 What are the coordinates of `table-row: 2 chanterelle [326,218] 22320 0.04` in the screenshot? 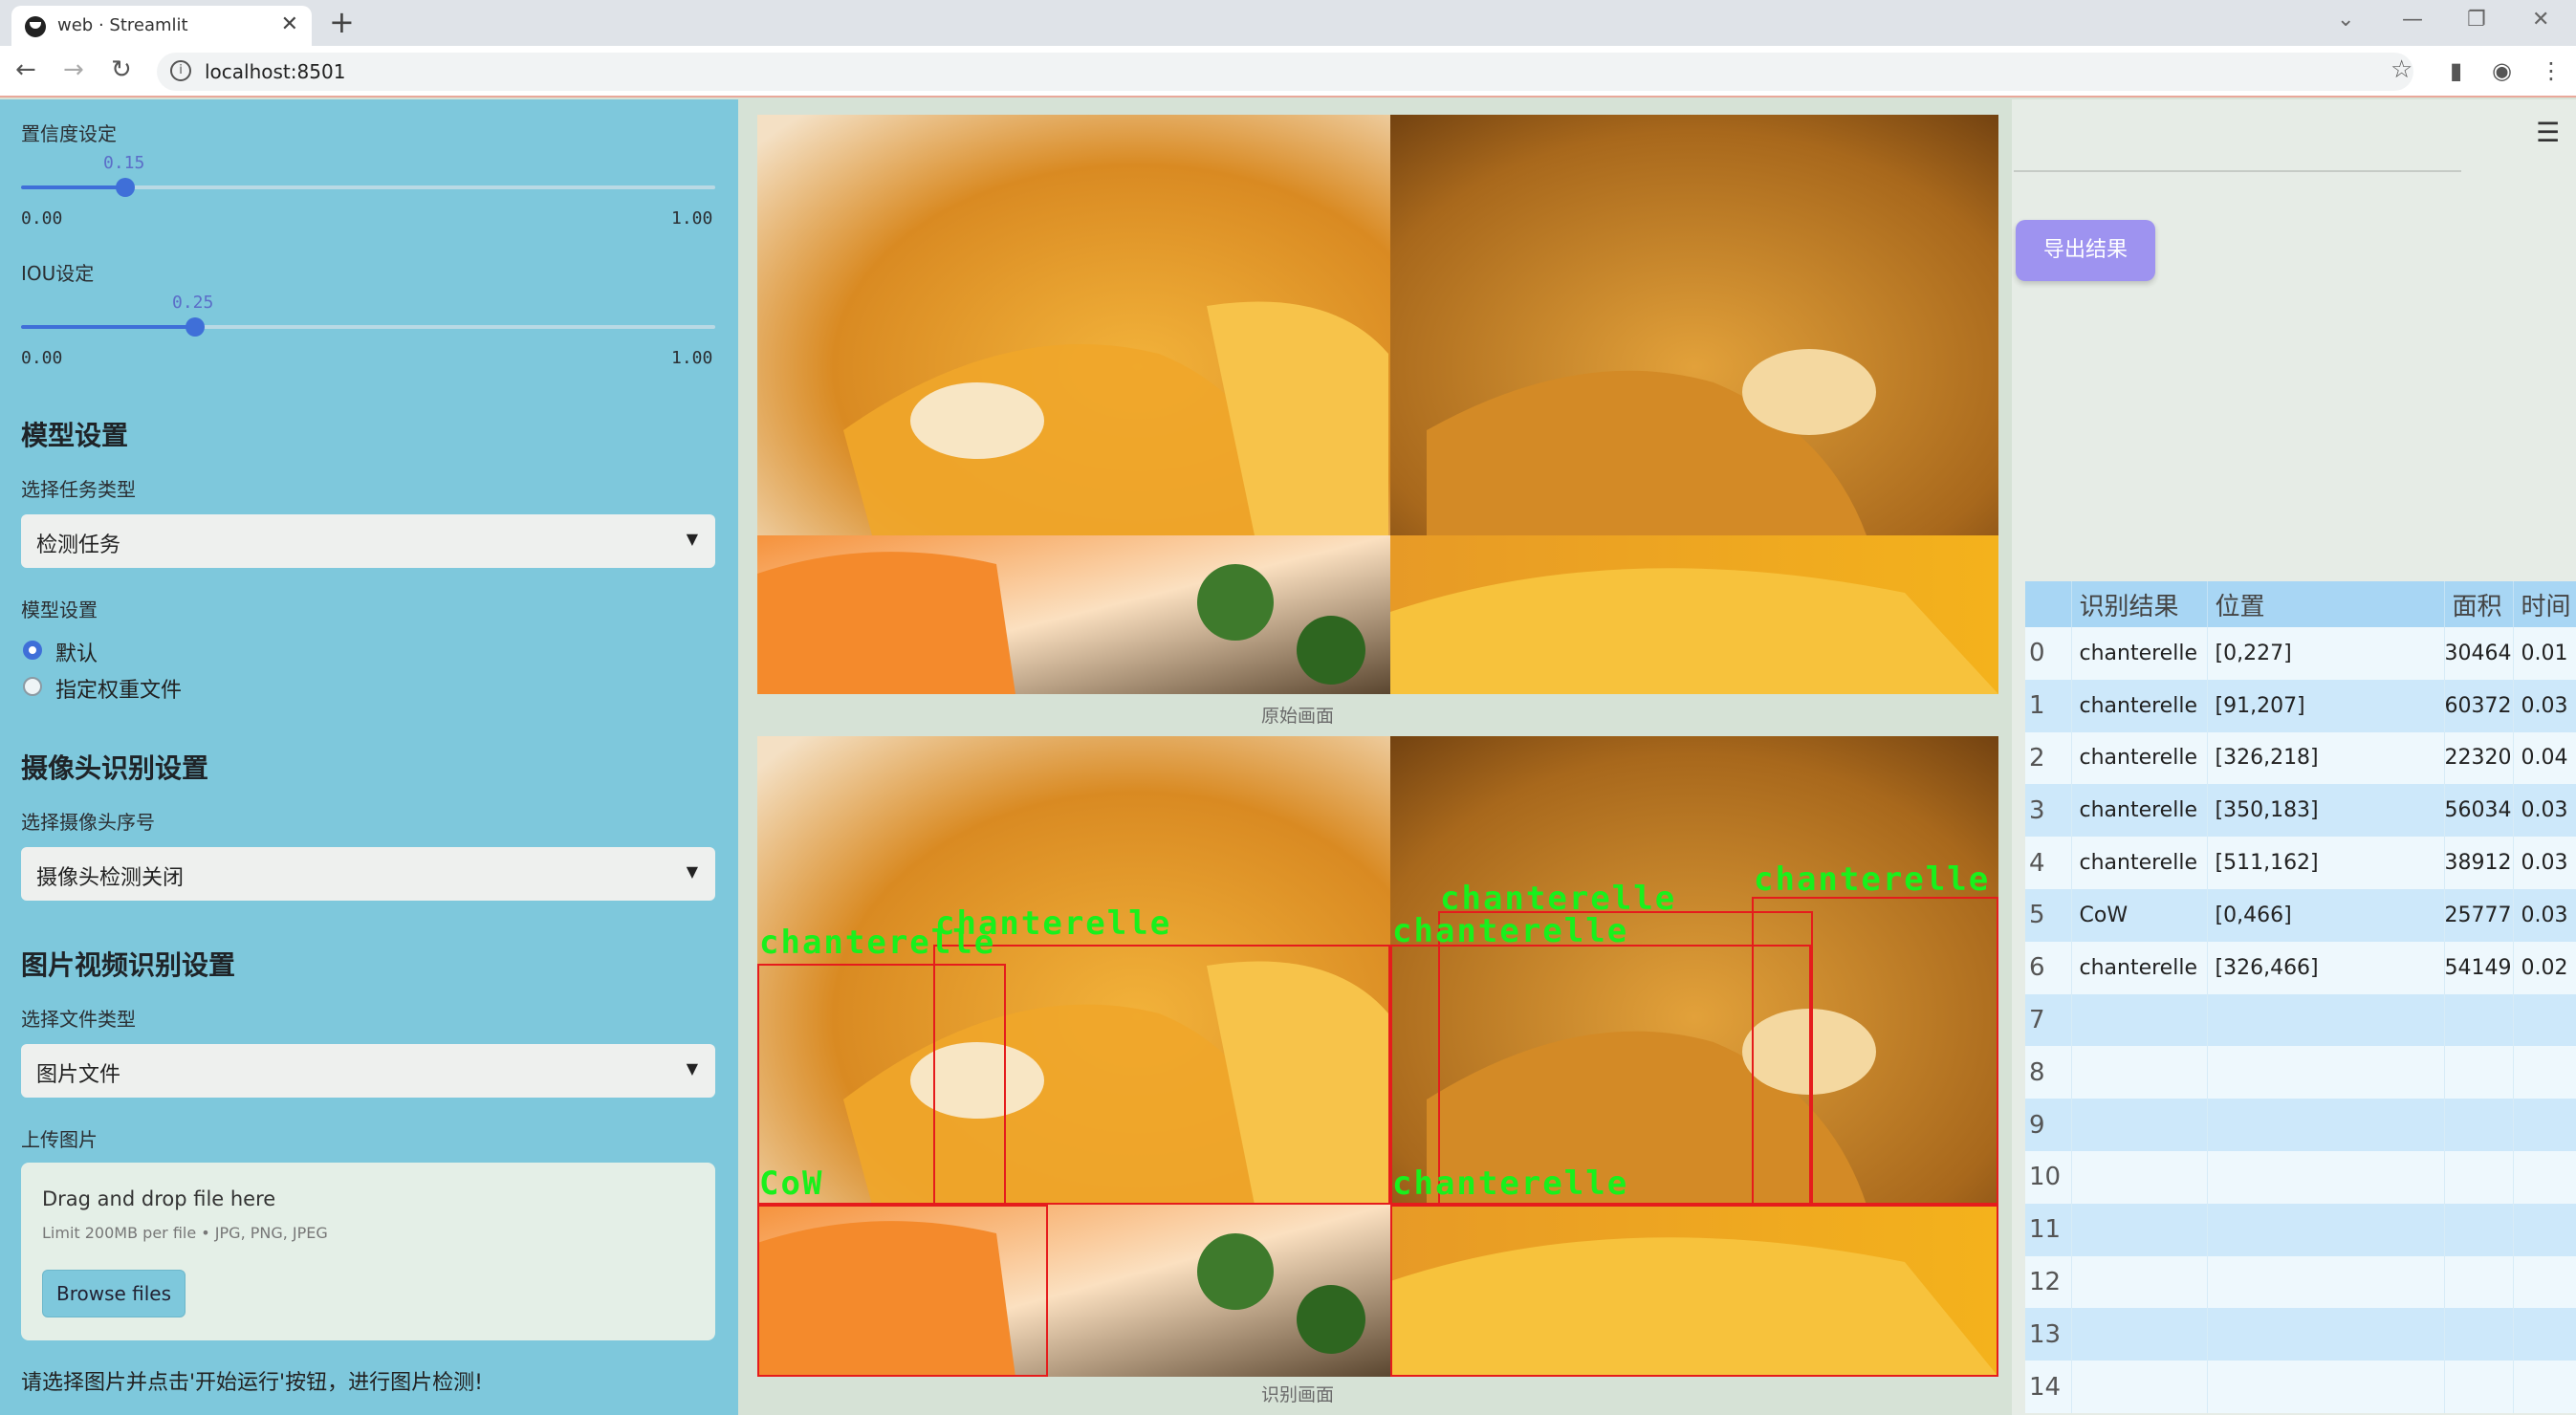 It's located at (2300, 758).